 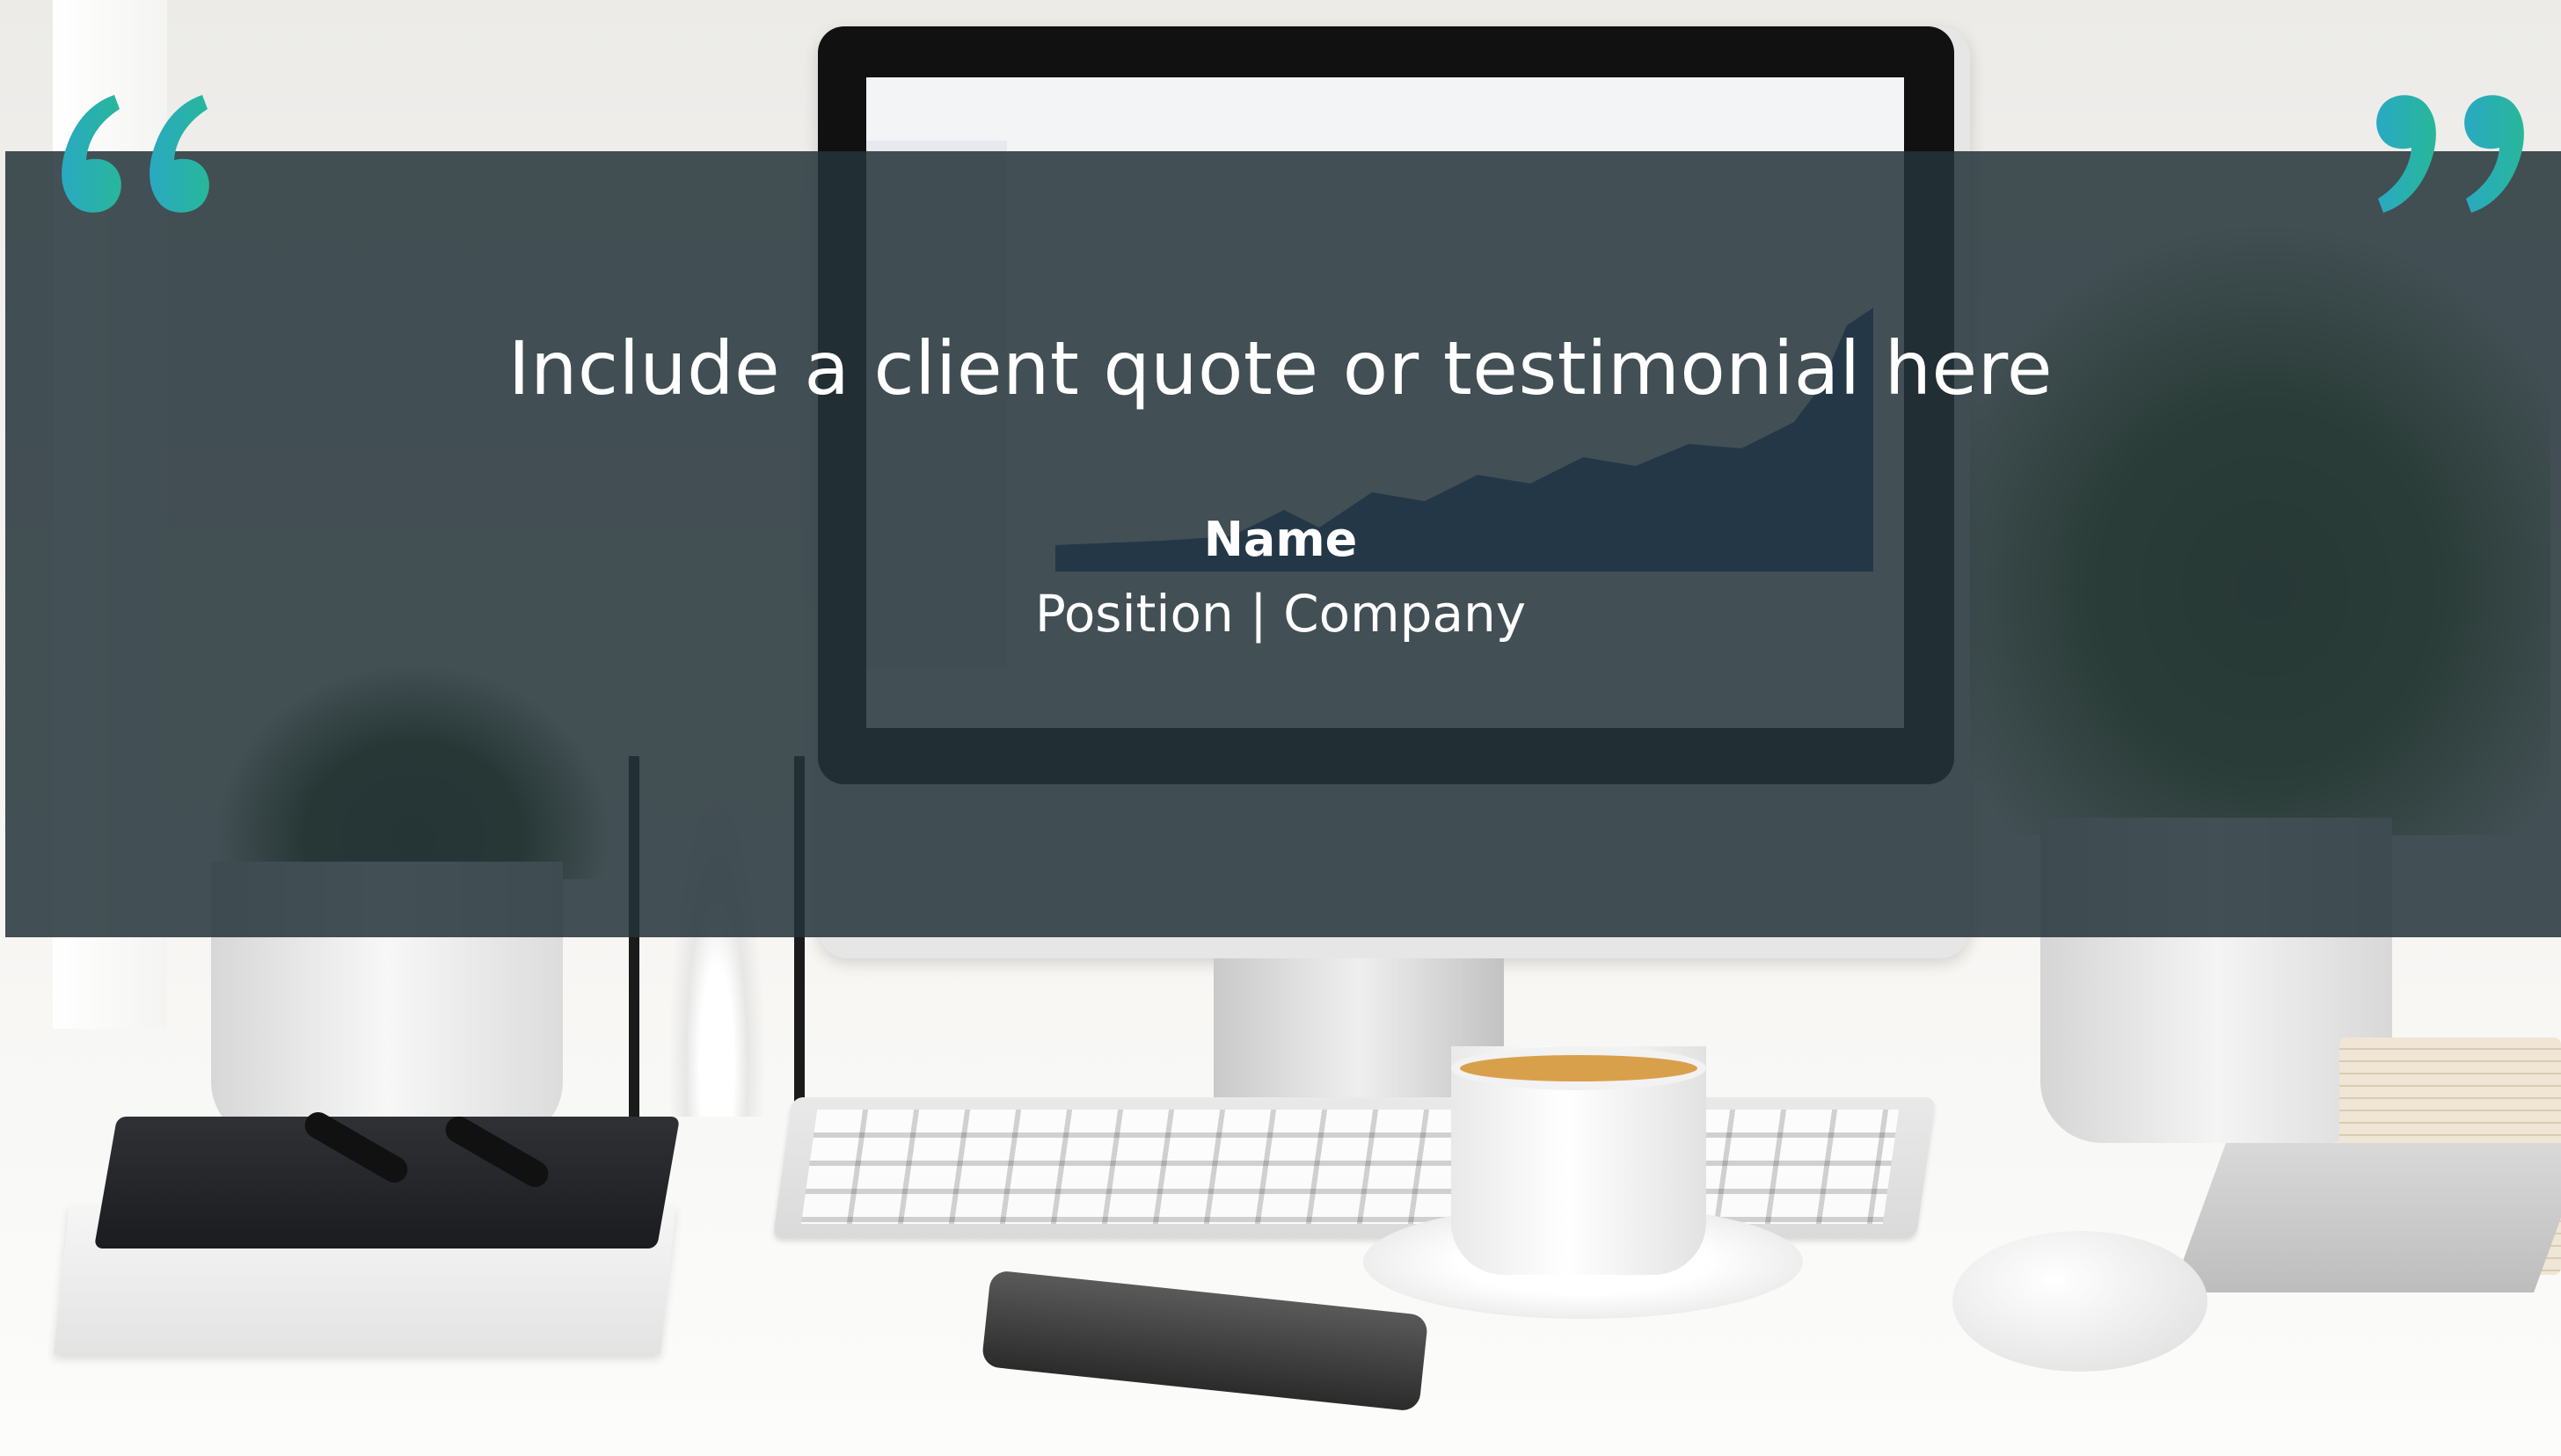 I want to click on keyboard-keys, so click(x=1350, y=1167).